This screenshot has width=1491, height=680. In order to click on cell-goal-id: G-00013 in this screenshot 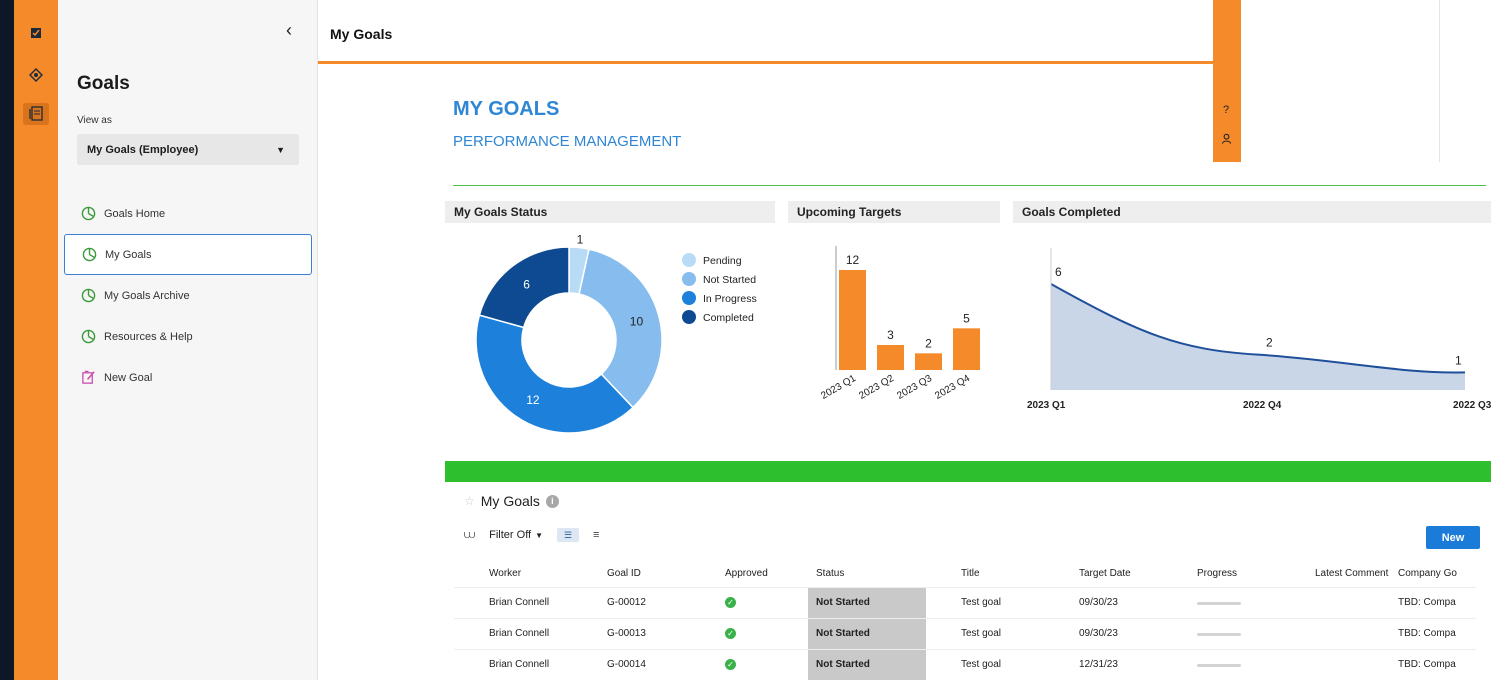, I will do `click(631, 633)`.